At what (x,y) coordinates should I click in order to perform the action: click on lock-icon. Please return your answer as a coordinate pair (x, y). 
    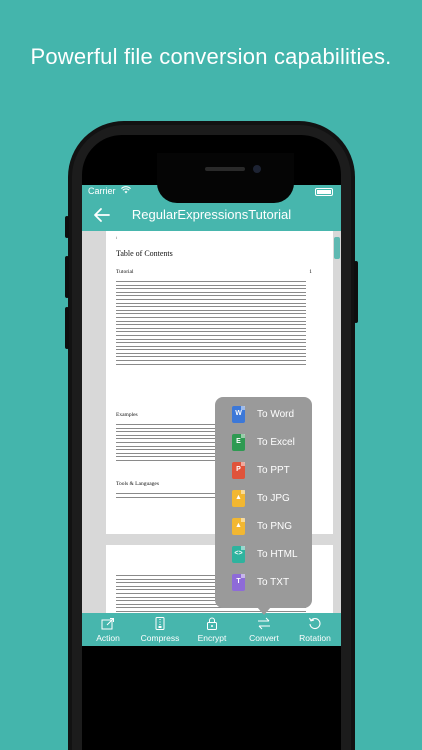
    Looking at the image, I should click on (212, 623).